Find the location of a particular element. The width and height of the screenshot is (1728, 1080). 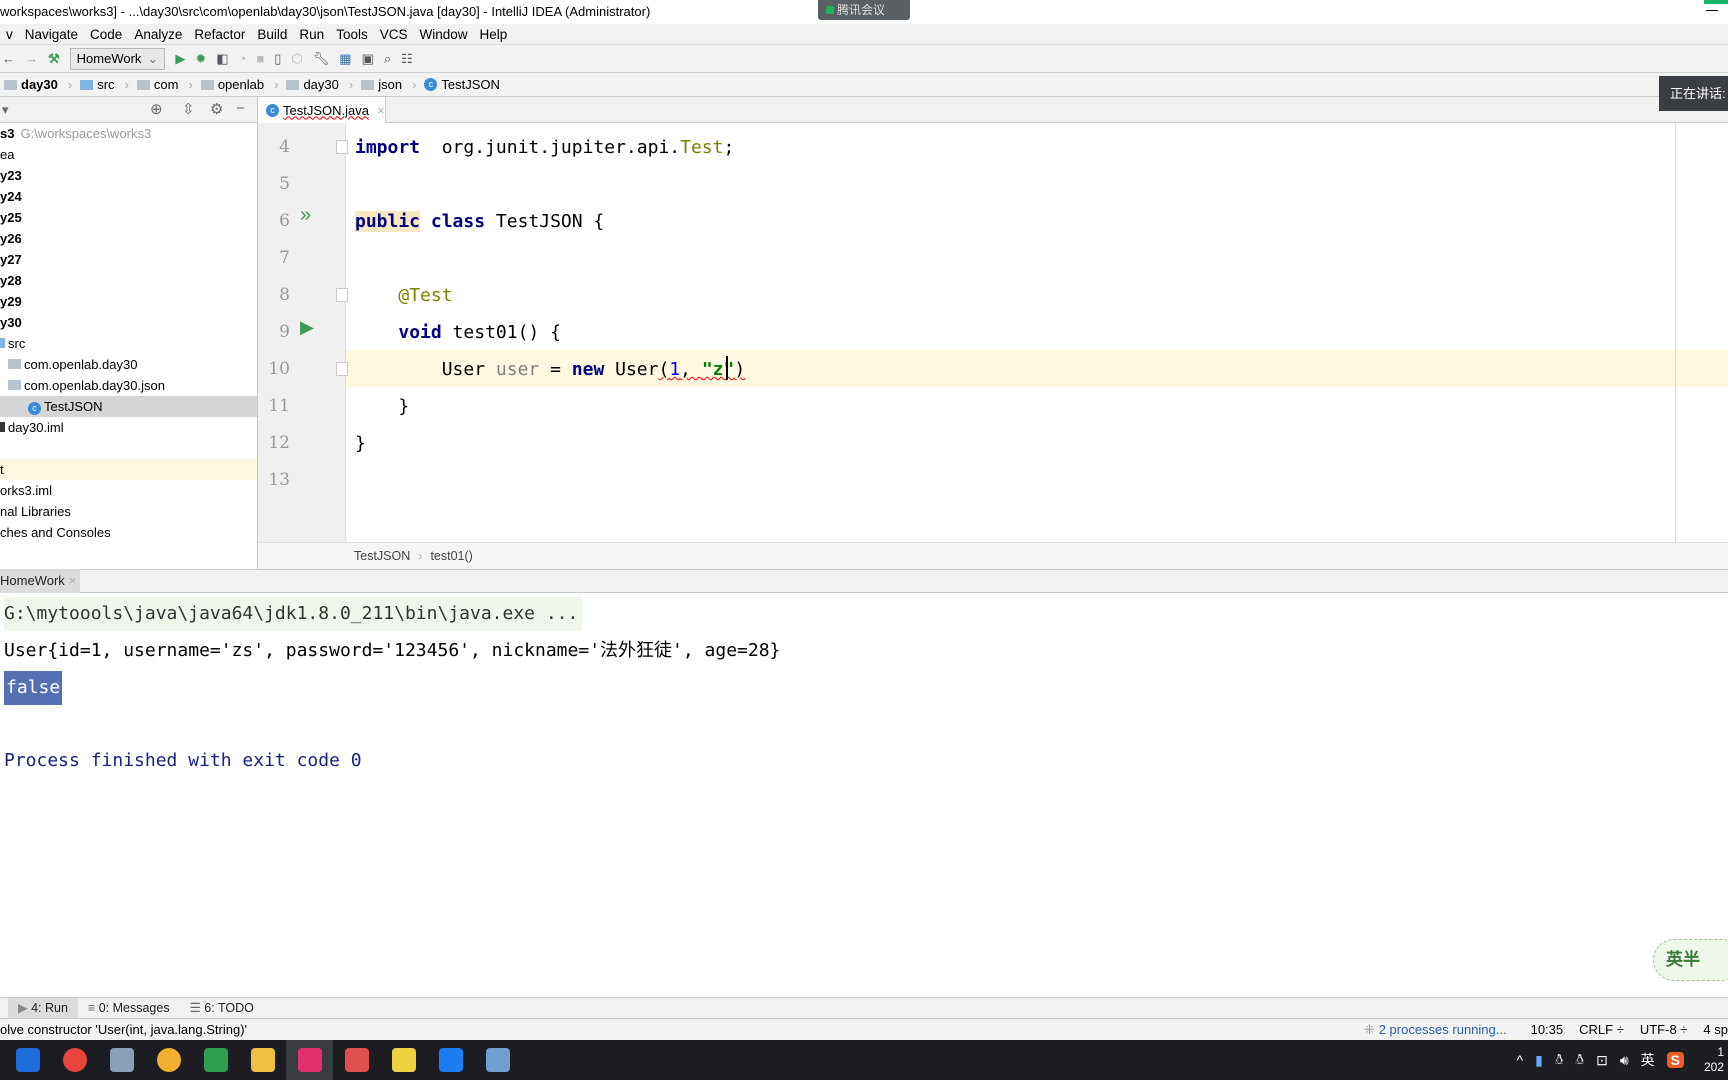

network-icon: ⊡ is located at coordinates (1602, 1060).